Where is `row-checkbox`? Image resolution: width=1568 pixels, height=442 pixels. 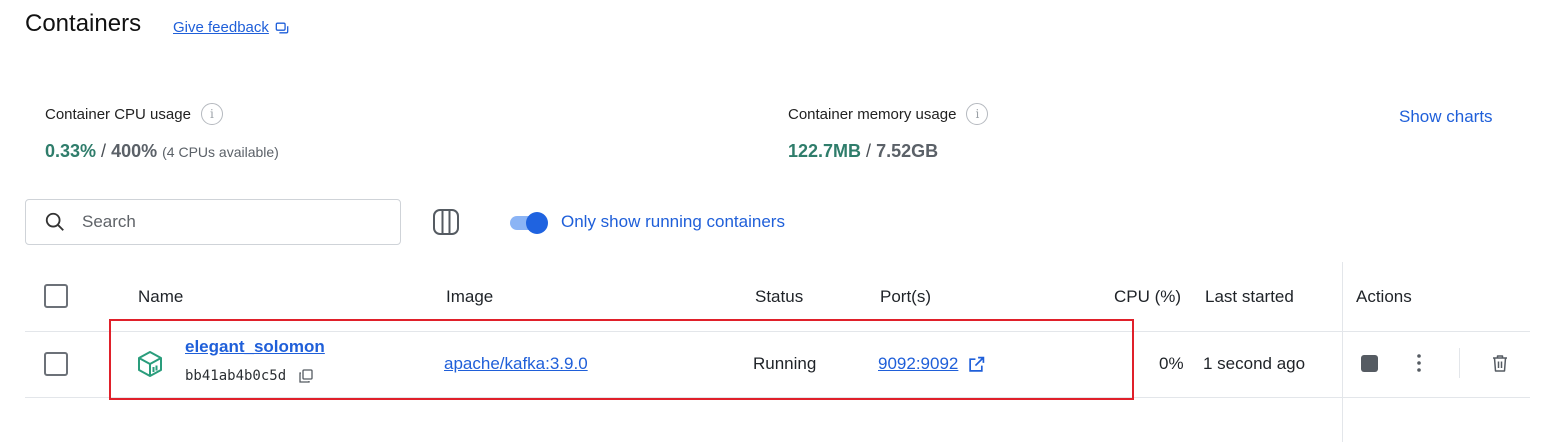 row-checkbox is located at coordinates (56, 364).